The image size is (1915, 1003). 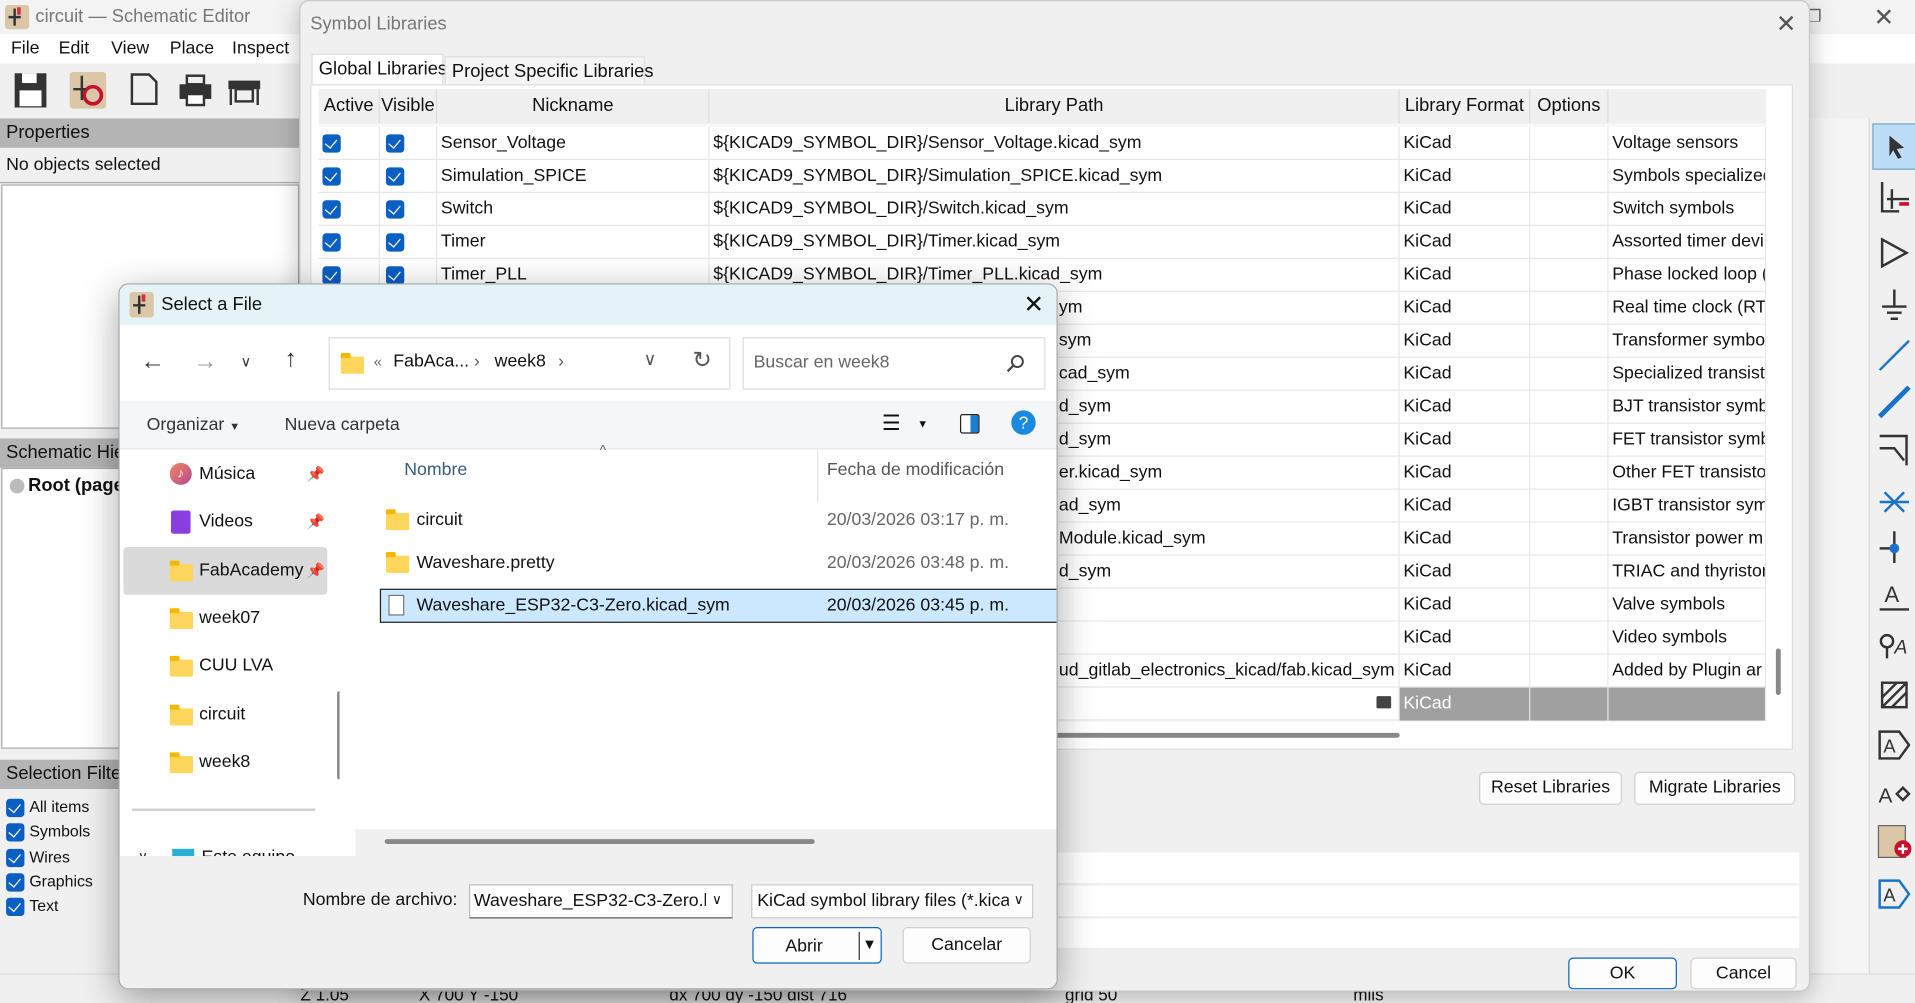 What do you see at coordinates (1894, 745) in the screenshot?
I see `global-label-icon: A` at bounding box center [1894, 745].